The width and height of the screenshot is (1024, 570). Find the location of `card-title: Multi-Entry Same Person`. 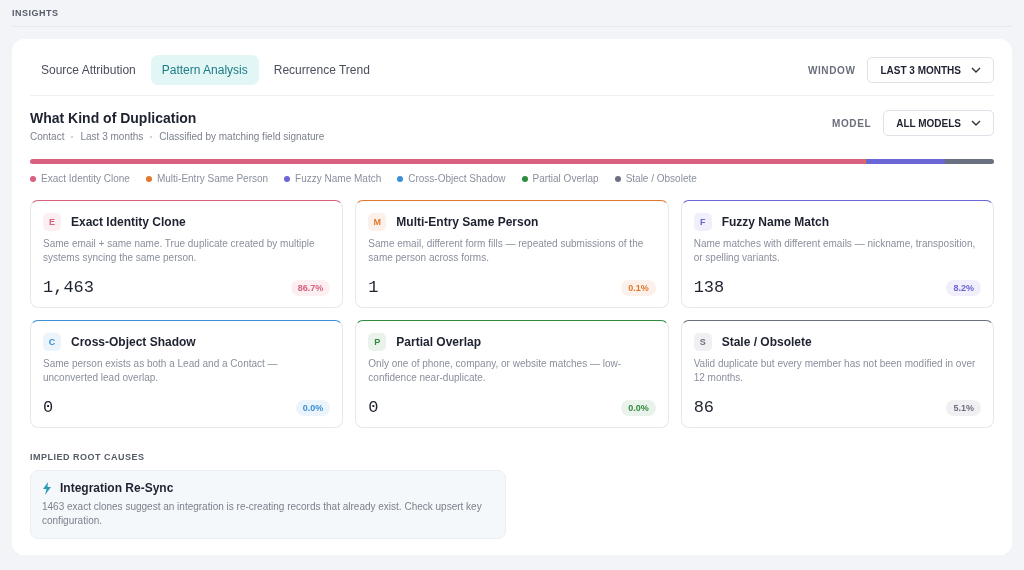

card-title: Multi-Entry Same Person is located at coordinates (467, 222).